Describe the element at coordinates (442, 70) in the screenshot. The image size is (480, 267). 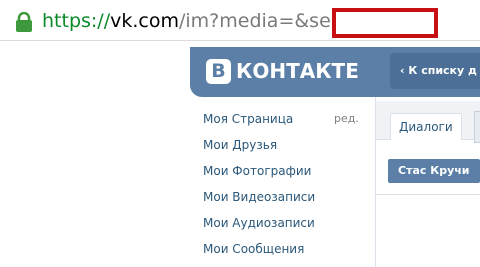
I see `back-to-list-label: К списку д` at that location.